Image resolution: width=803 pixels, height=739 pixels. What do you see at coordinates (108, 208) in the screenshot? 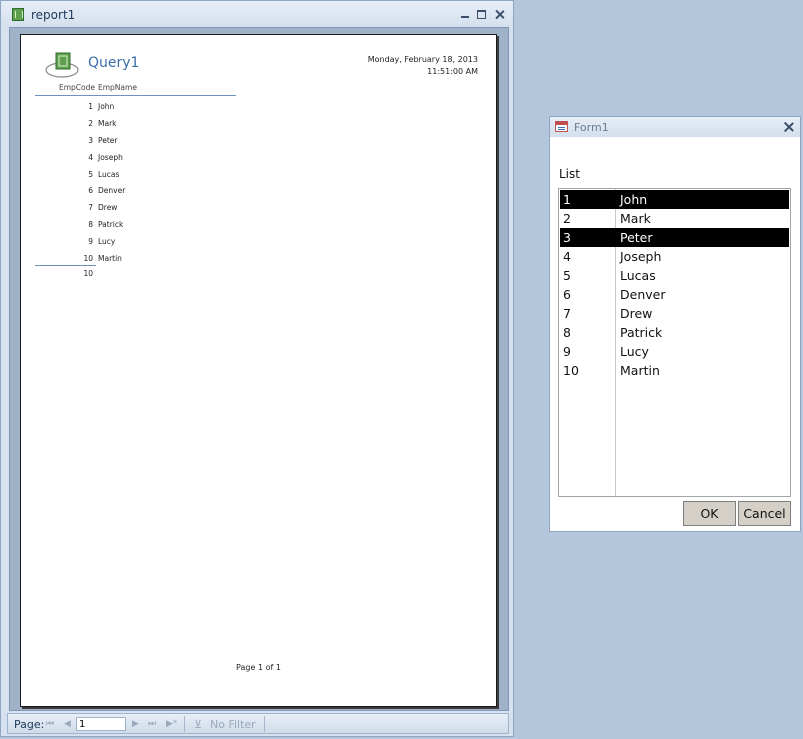
I see `row-name: Drew` at bounding box center [108, 208].